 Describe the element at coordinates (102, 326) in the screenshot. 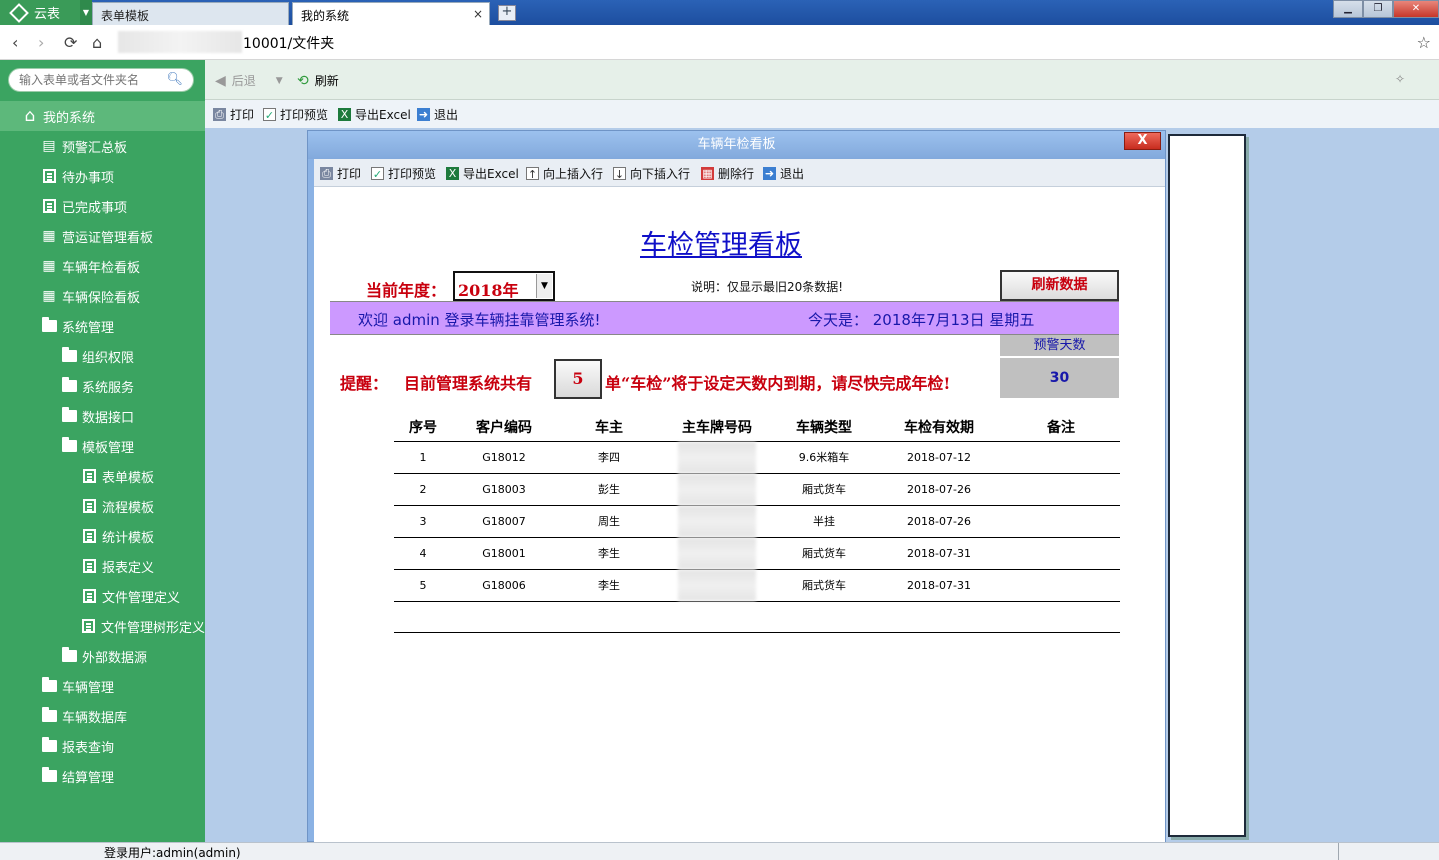

I see `sidebar-item-7: 系统管理` at that location.